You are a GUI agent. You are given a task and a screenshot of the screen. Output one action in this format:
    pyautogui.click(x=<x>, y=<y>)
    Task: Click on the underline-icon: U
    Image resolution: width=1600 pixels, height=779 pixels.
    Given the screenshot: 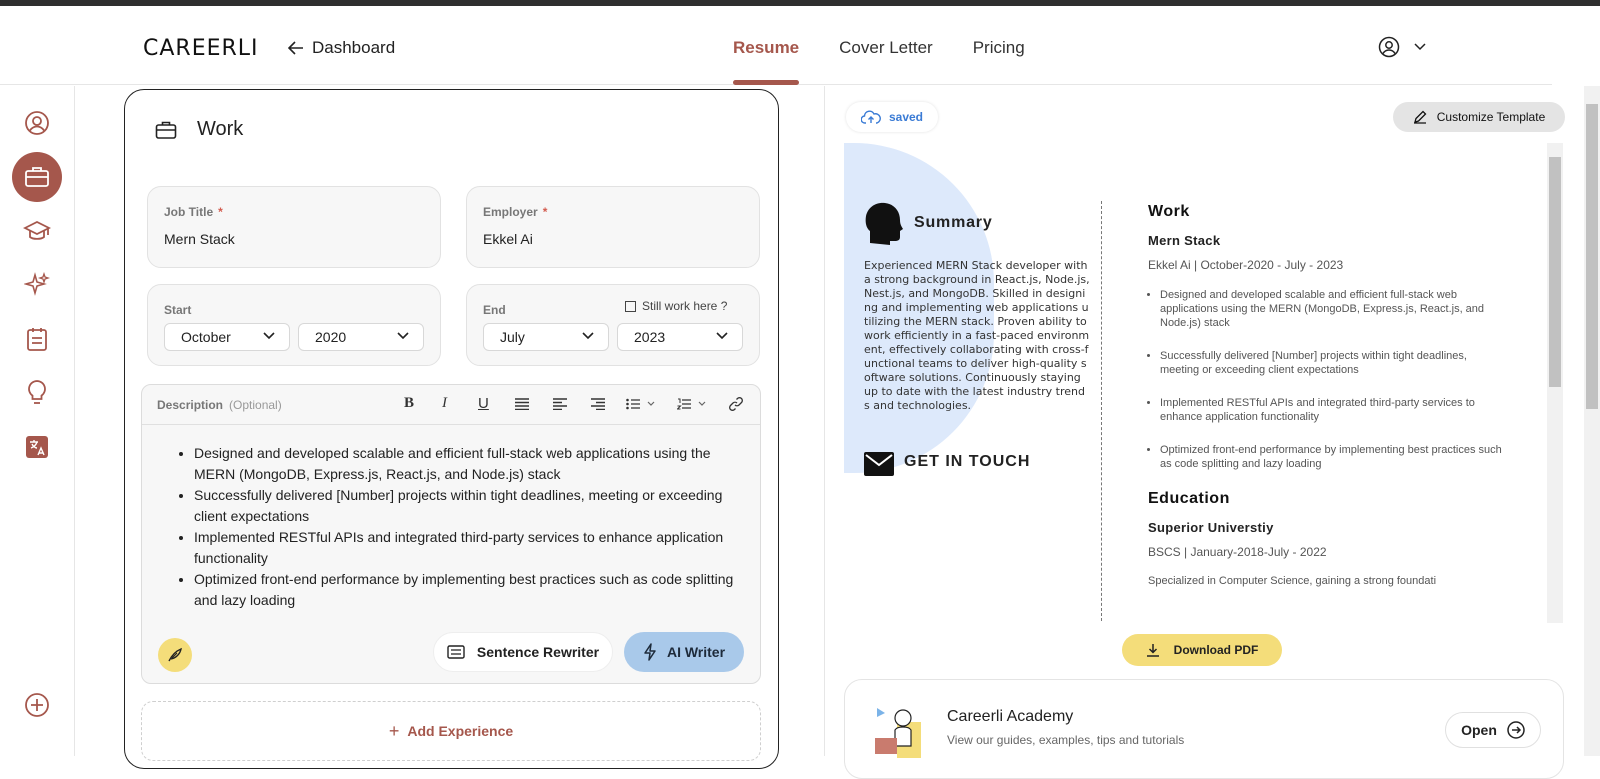 What is the action you would take?
    pyautogui.click(x=483, y=403)
    